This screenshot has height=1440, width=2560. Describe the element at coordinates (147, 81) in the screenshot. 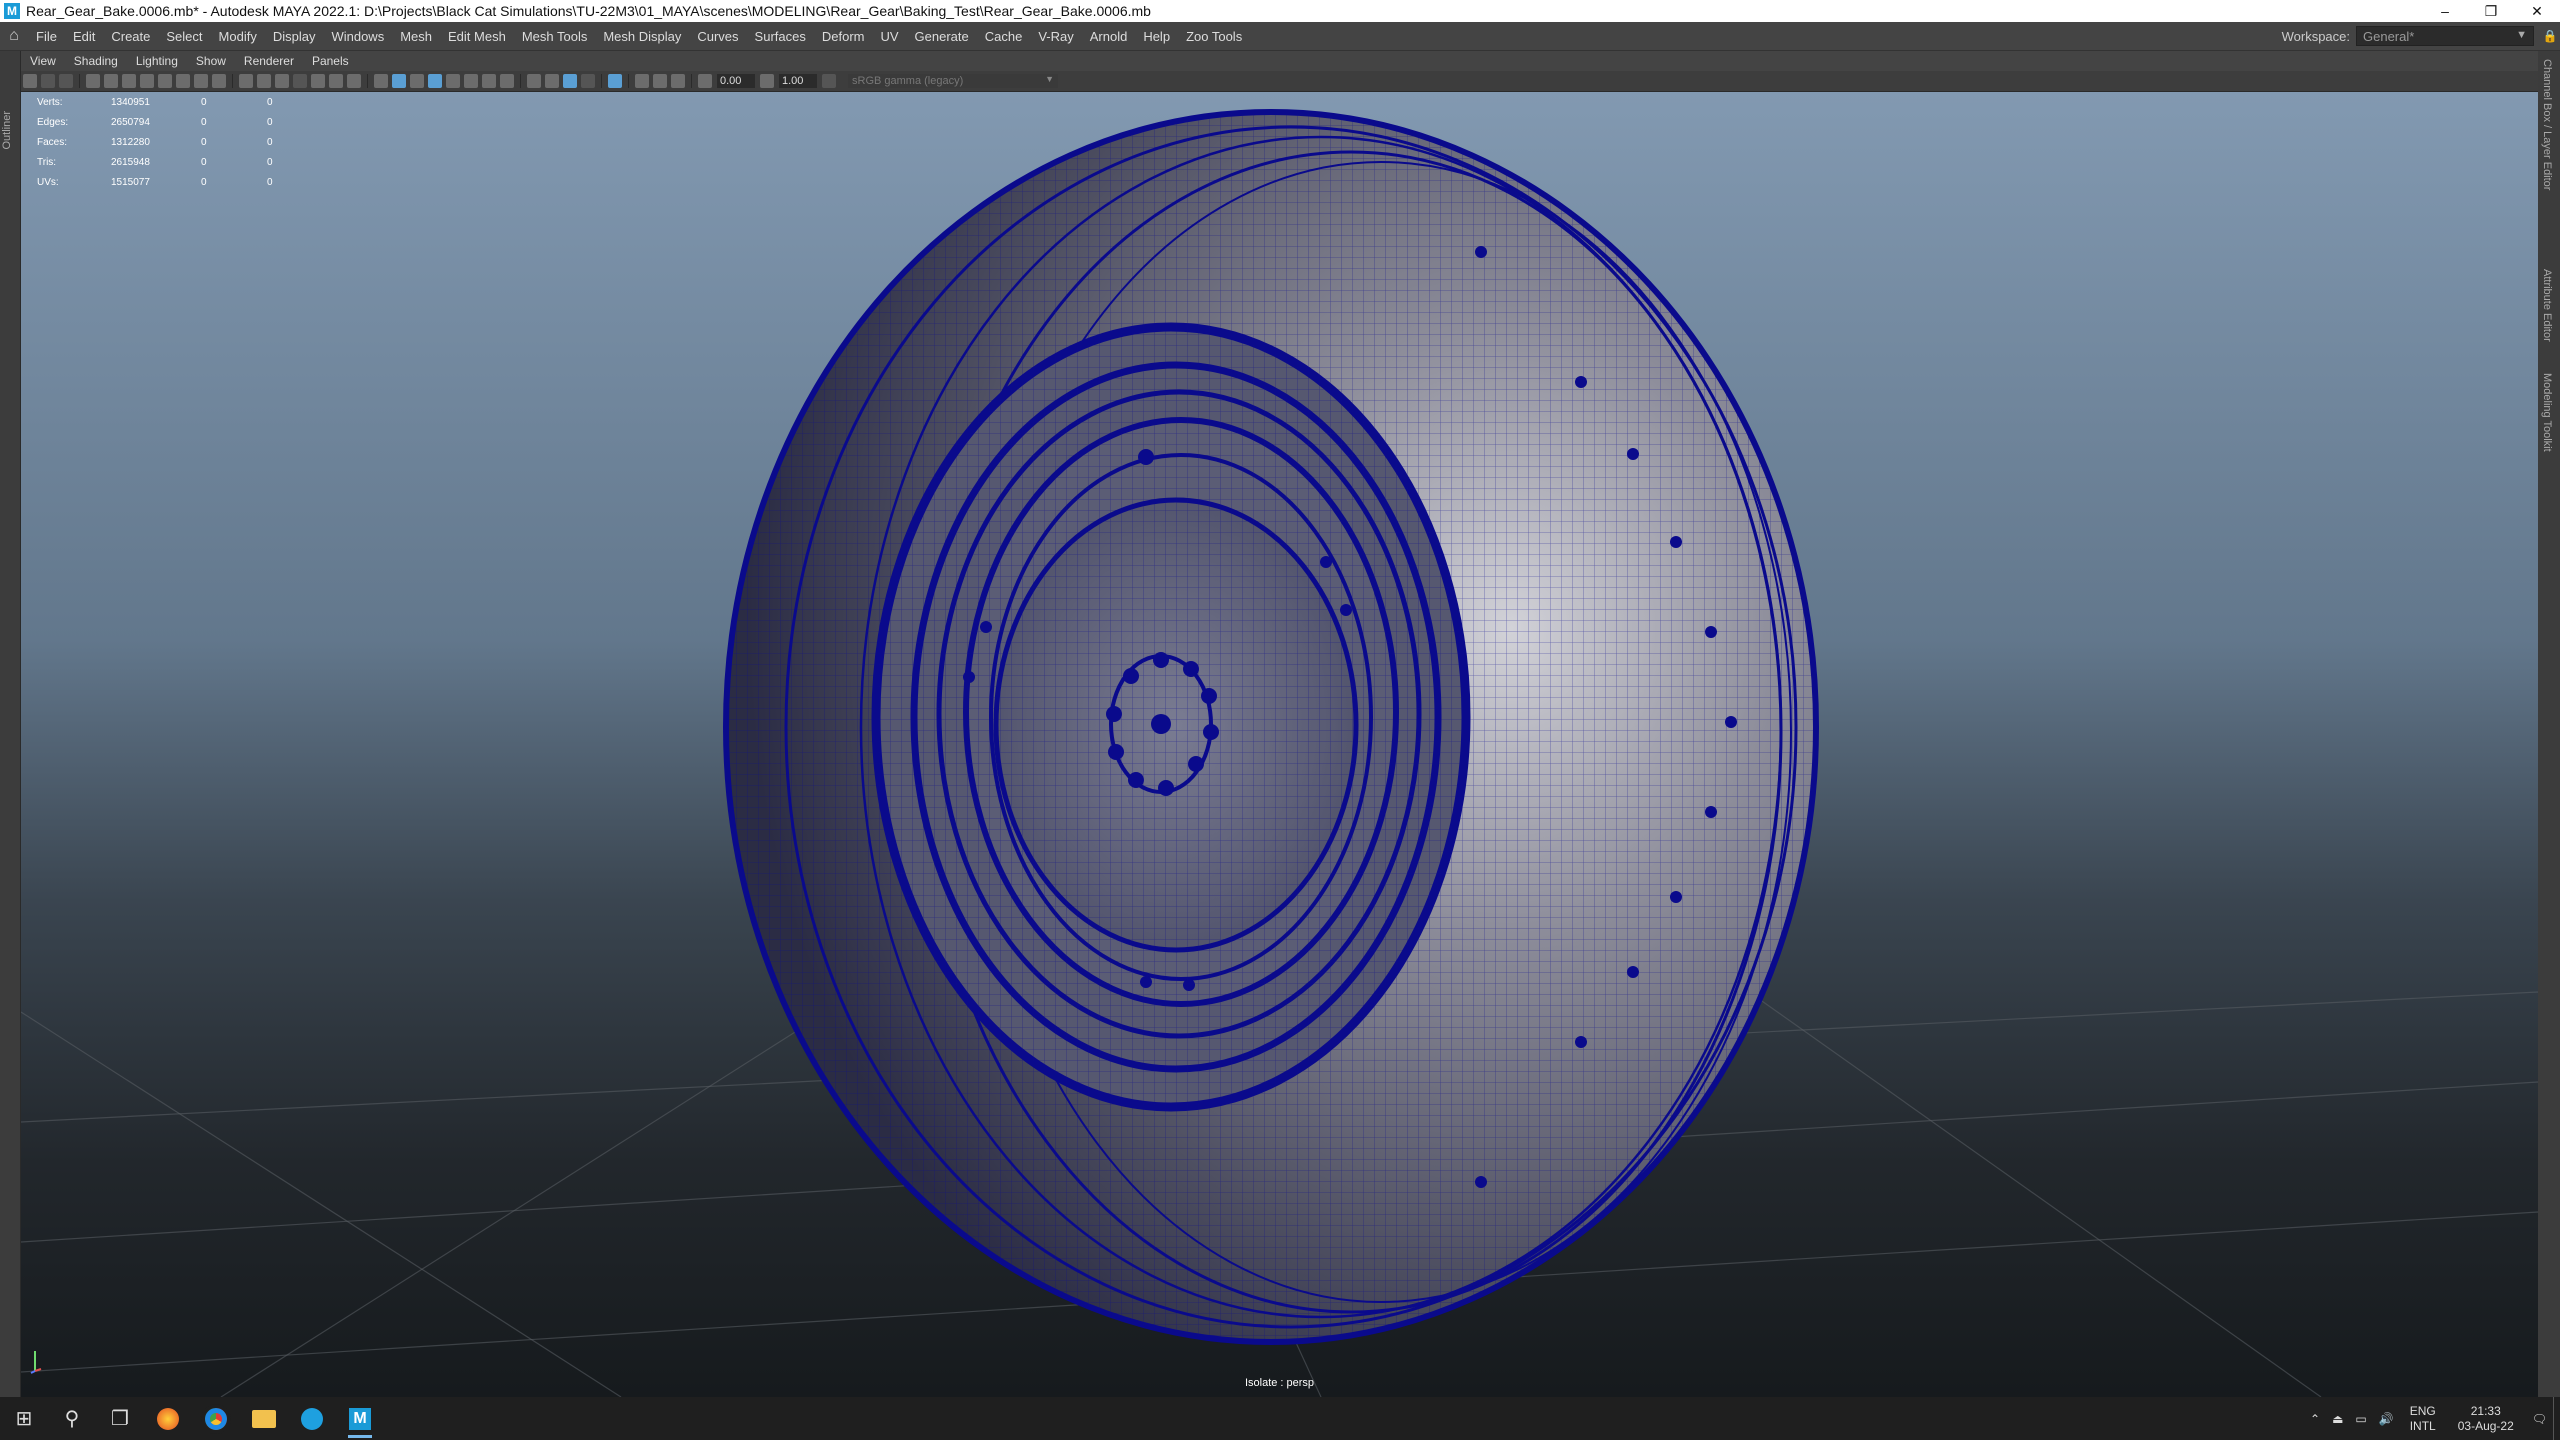

I see `lock-camera-icon` at that location.